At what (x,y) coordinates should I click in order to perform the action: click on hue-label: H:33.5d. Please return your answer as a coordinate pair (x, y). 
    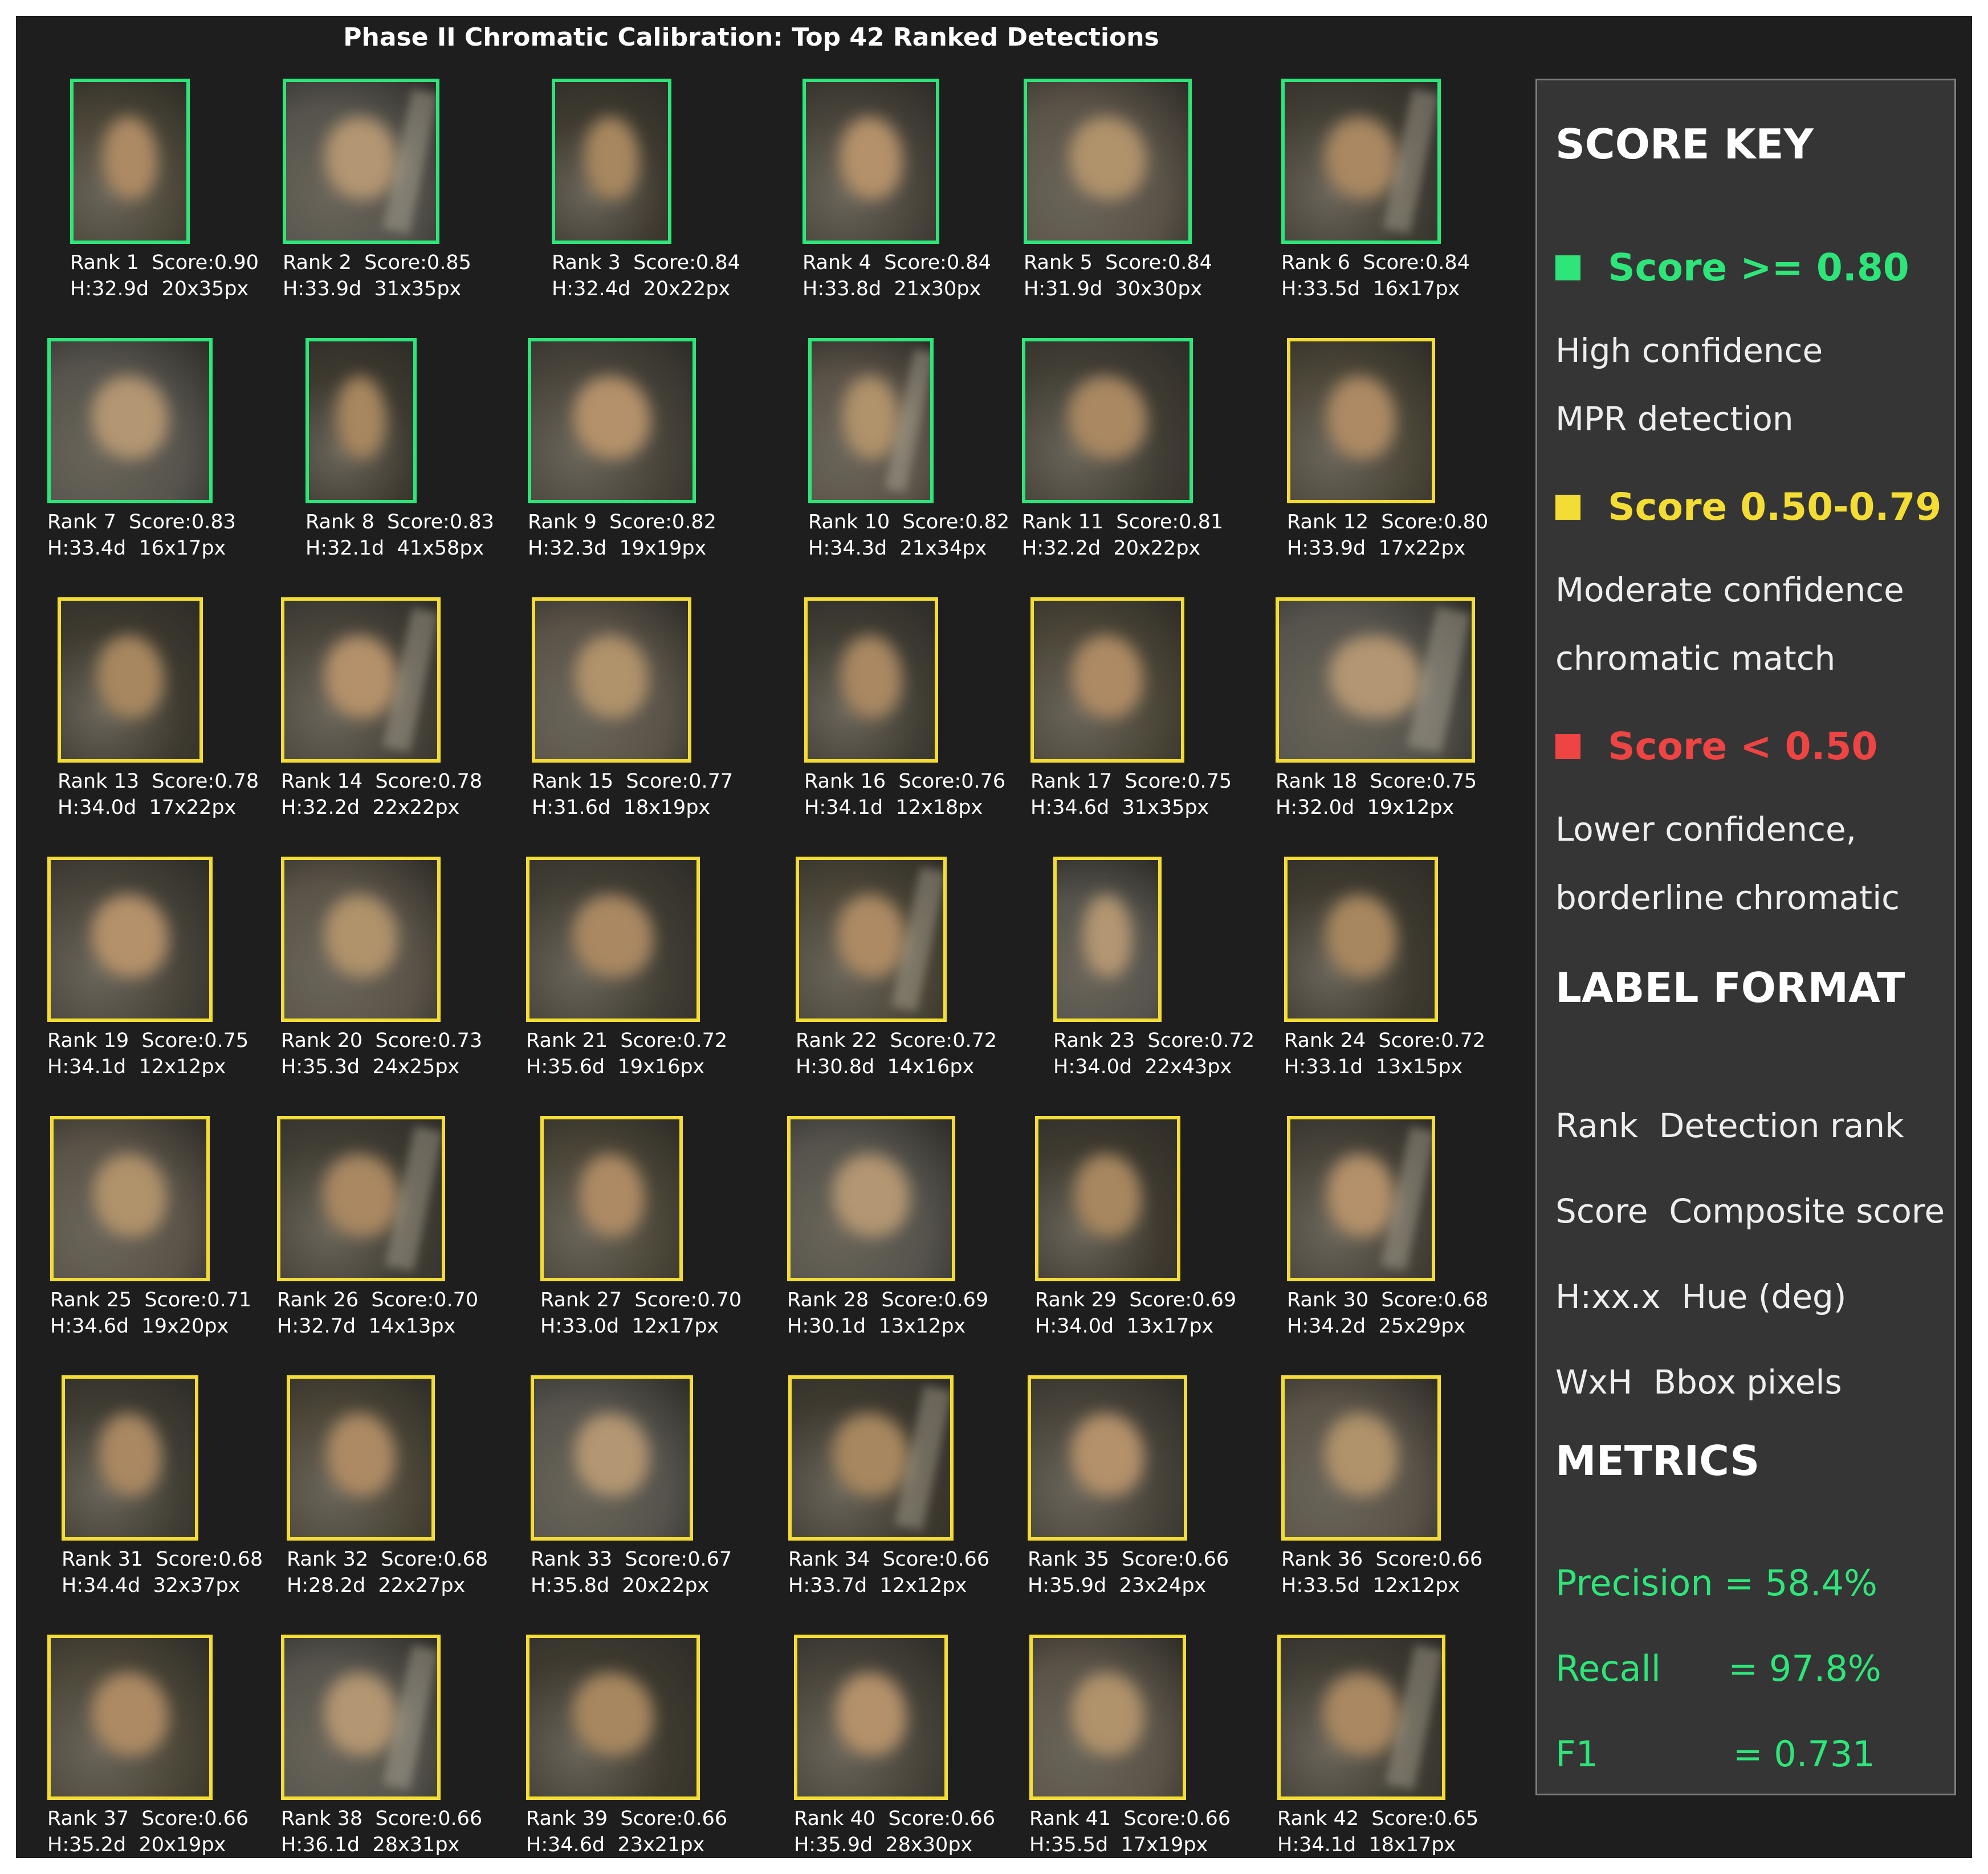
    Looking at the image, I should click on (1320, 1585).